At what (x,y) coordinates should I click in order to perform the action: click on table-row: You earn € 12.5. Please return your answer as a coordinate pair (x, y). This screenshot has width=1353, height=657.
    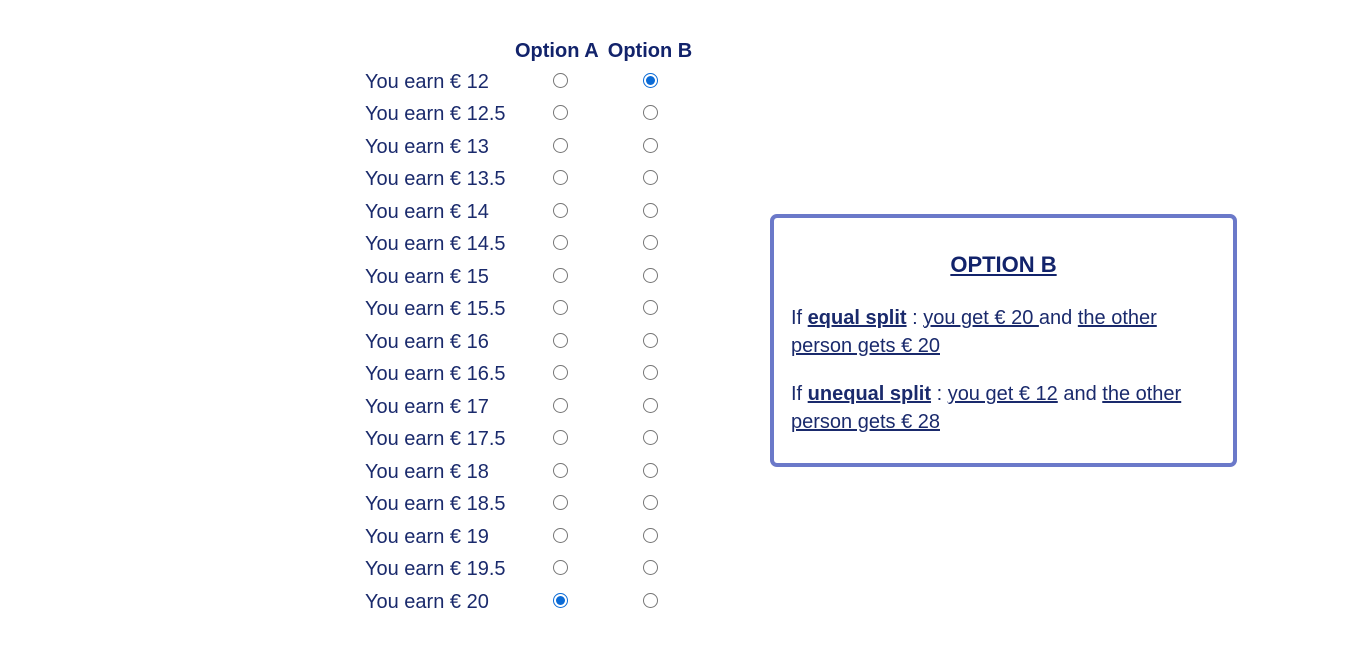
    Looking at the image, I should click on (526, 115).